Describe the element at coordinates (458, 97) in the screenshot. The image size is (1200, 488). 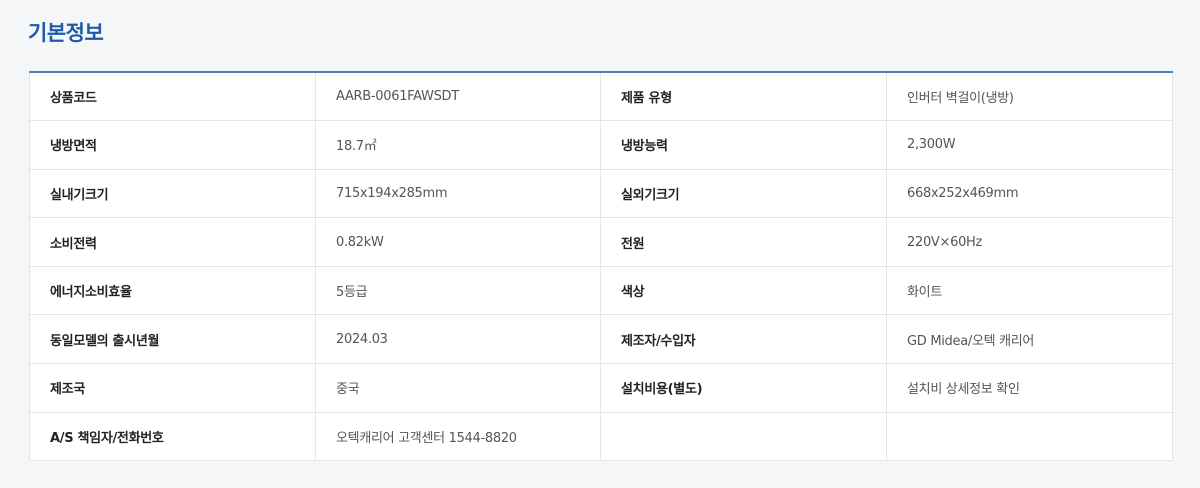
I see `spec-value: AARB-0061FAWSDT` at that location.